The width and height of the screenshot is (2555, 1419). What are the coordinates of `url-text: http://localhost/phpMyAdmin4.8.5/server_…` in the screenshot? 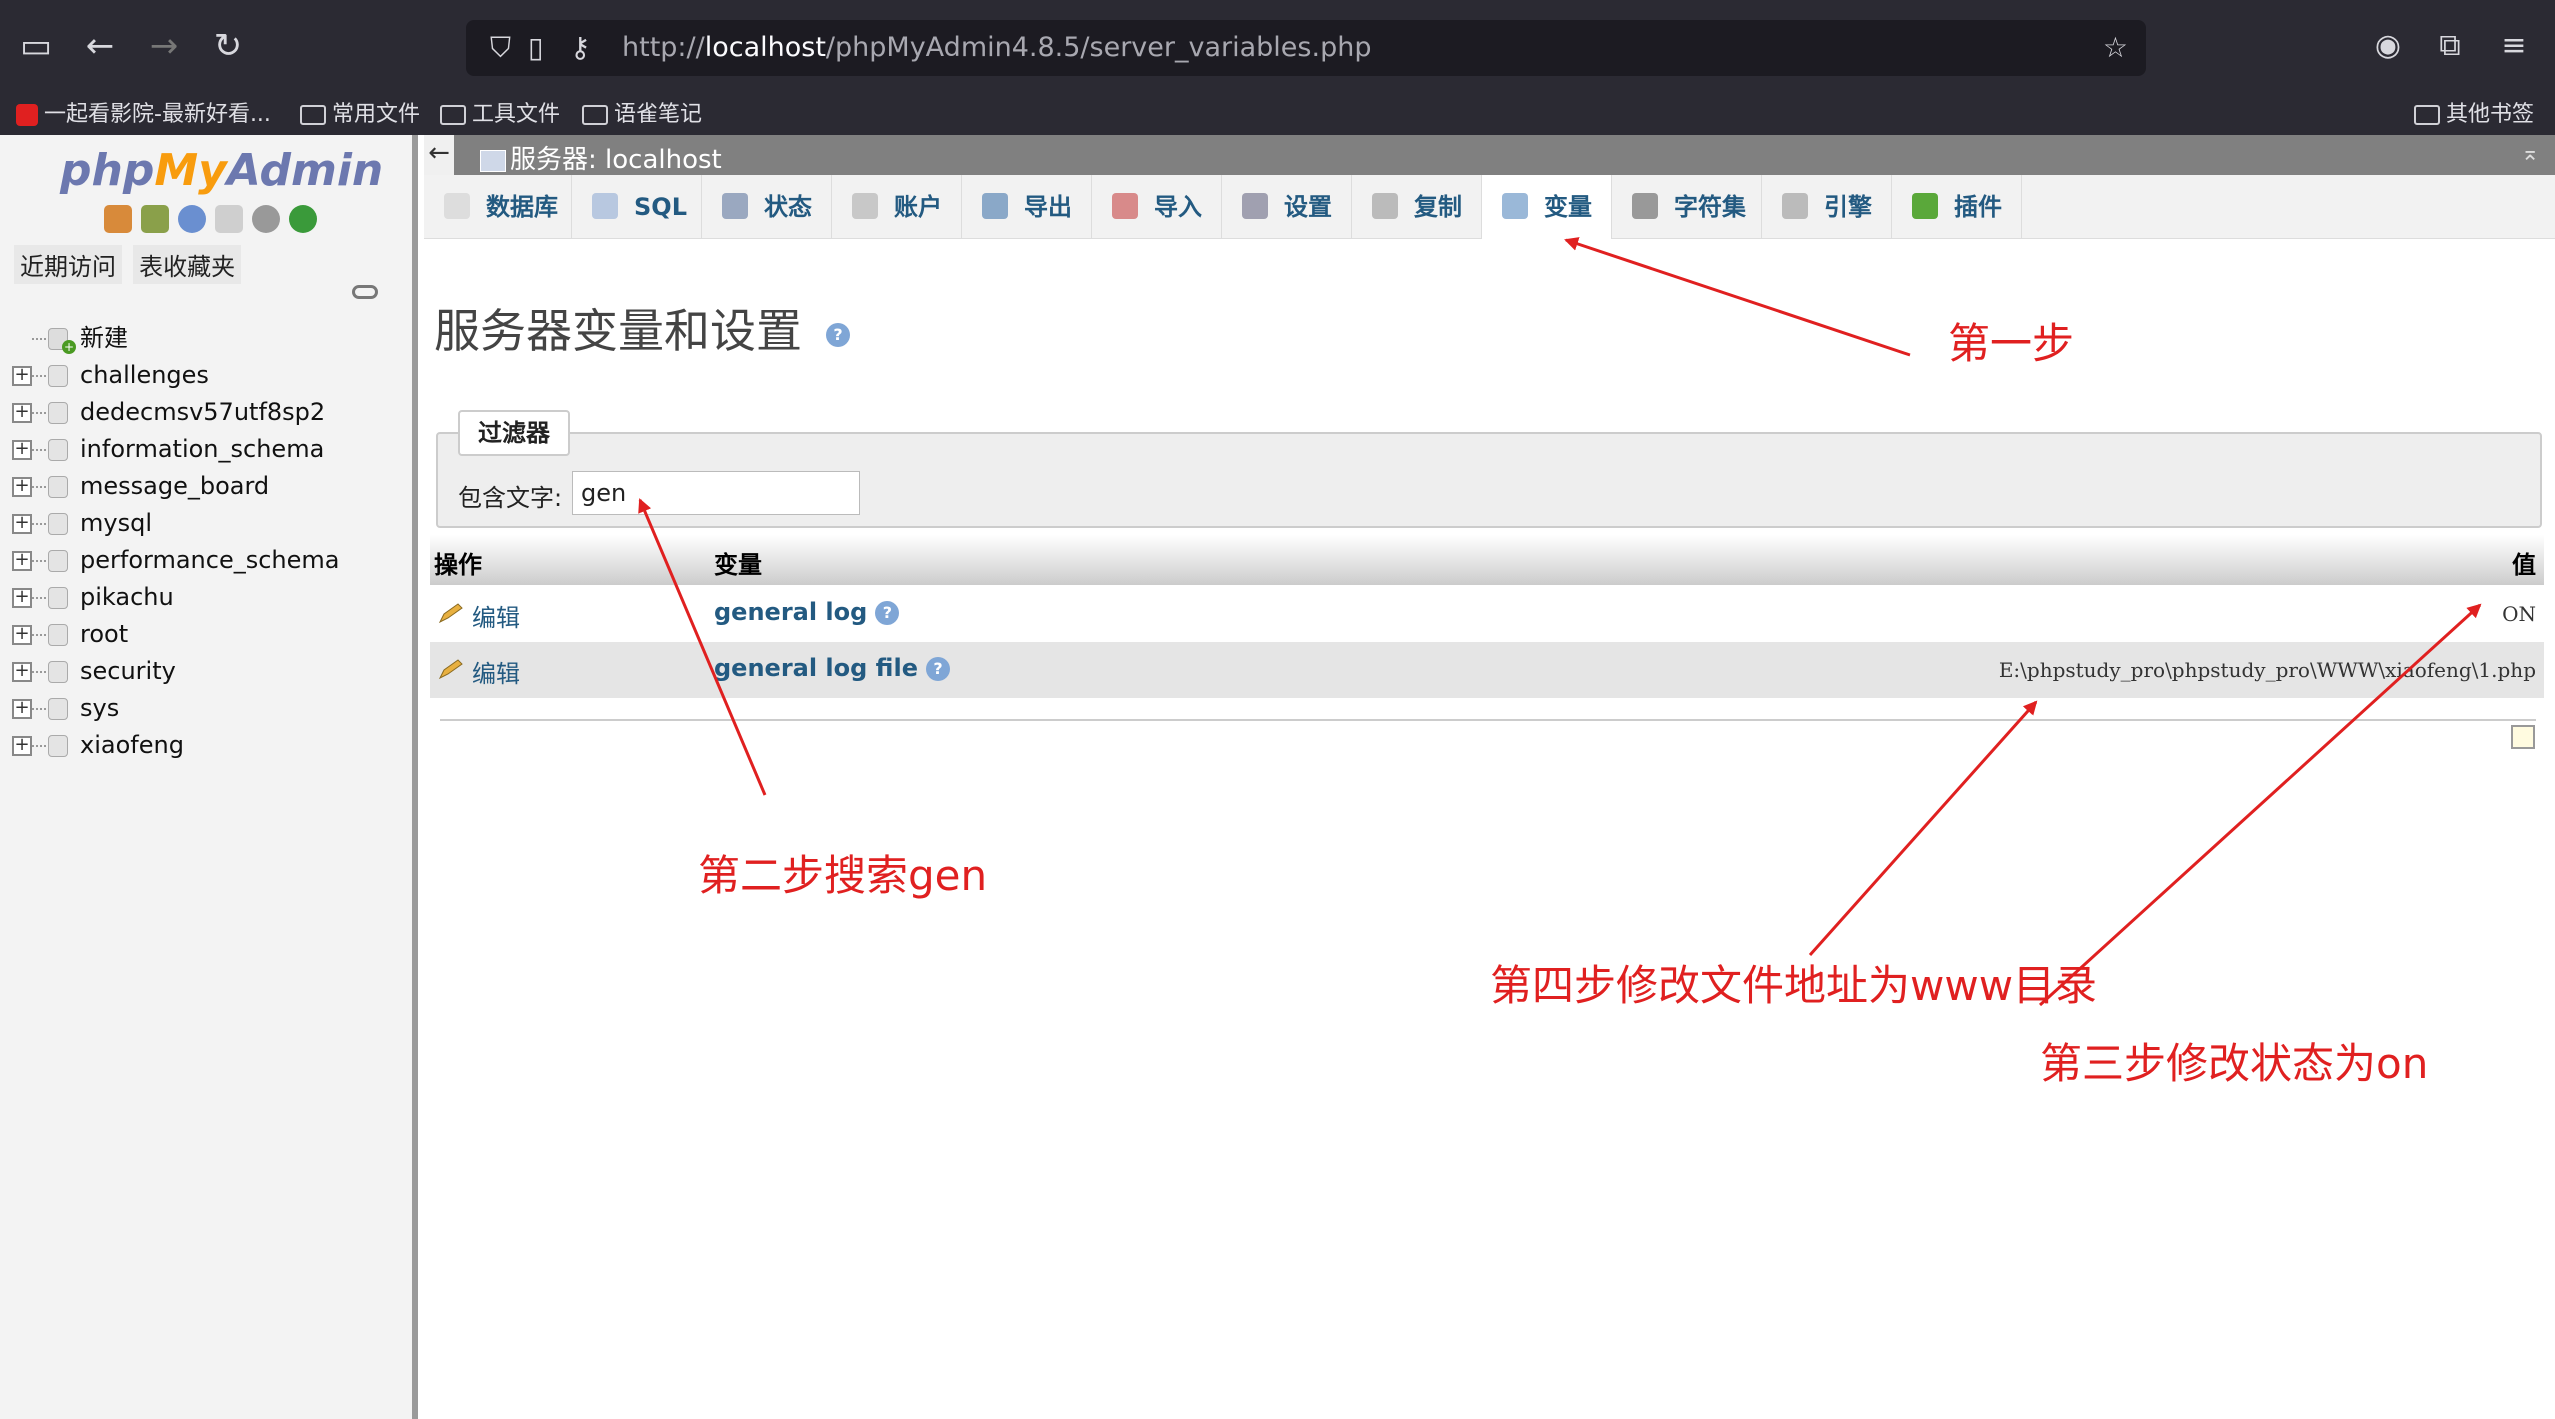 It's located at (996, 47).